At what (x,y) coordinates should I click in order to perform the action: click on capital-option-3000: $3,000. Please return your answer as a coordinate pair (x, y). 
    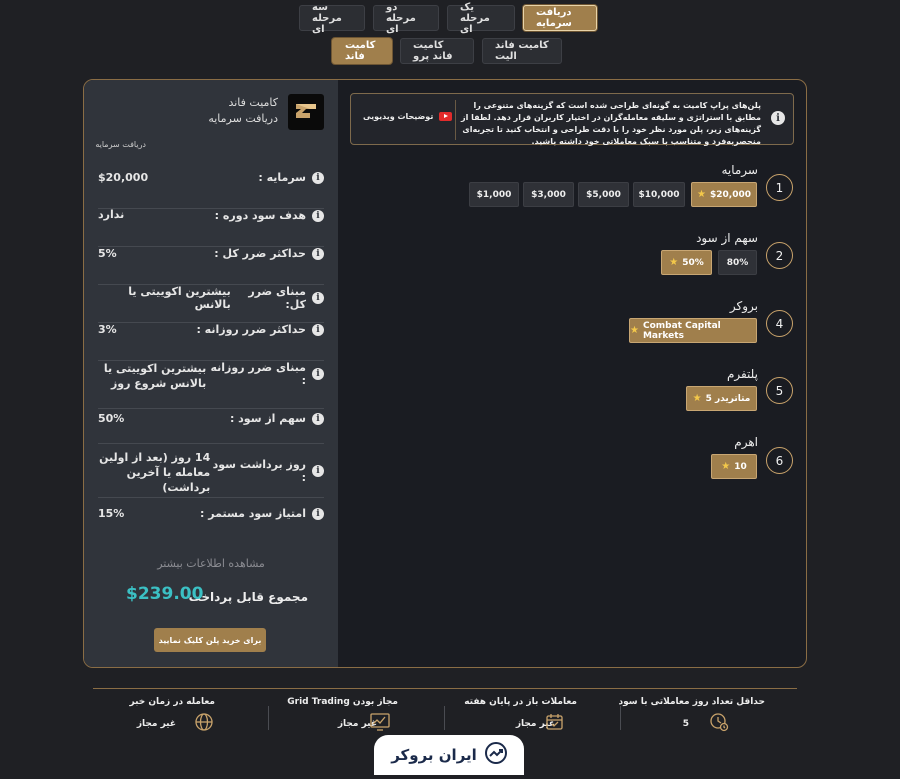
    Looking at the image, I should click on (548, 194).